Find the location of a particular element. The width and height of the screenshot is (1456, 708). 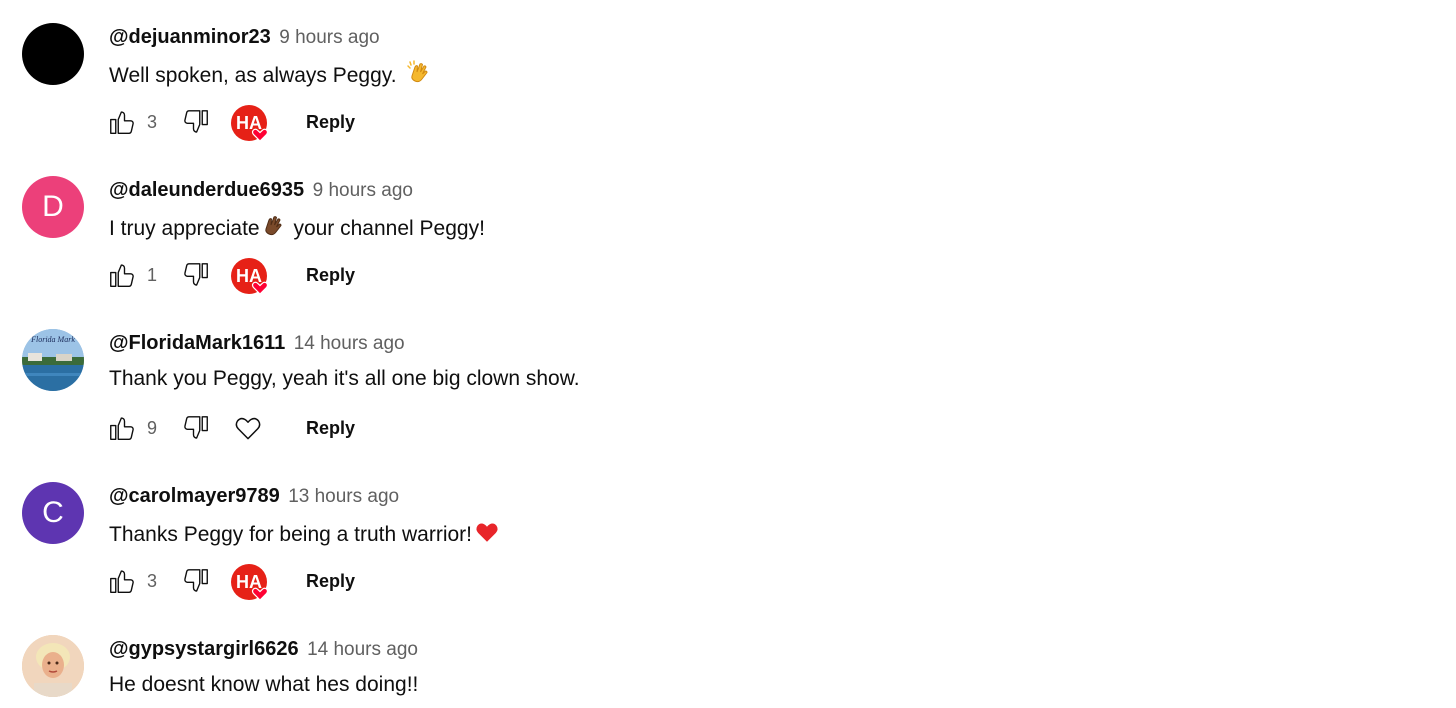

comment-toolbar: 1 HA Reply is located at coordinates (256, 276).